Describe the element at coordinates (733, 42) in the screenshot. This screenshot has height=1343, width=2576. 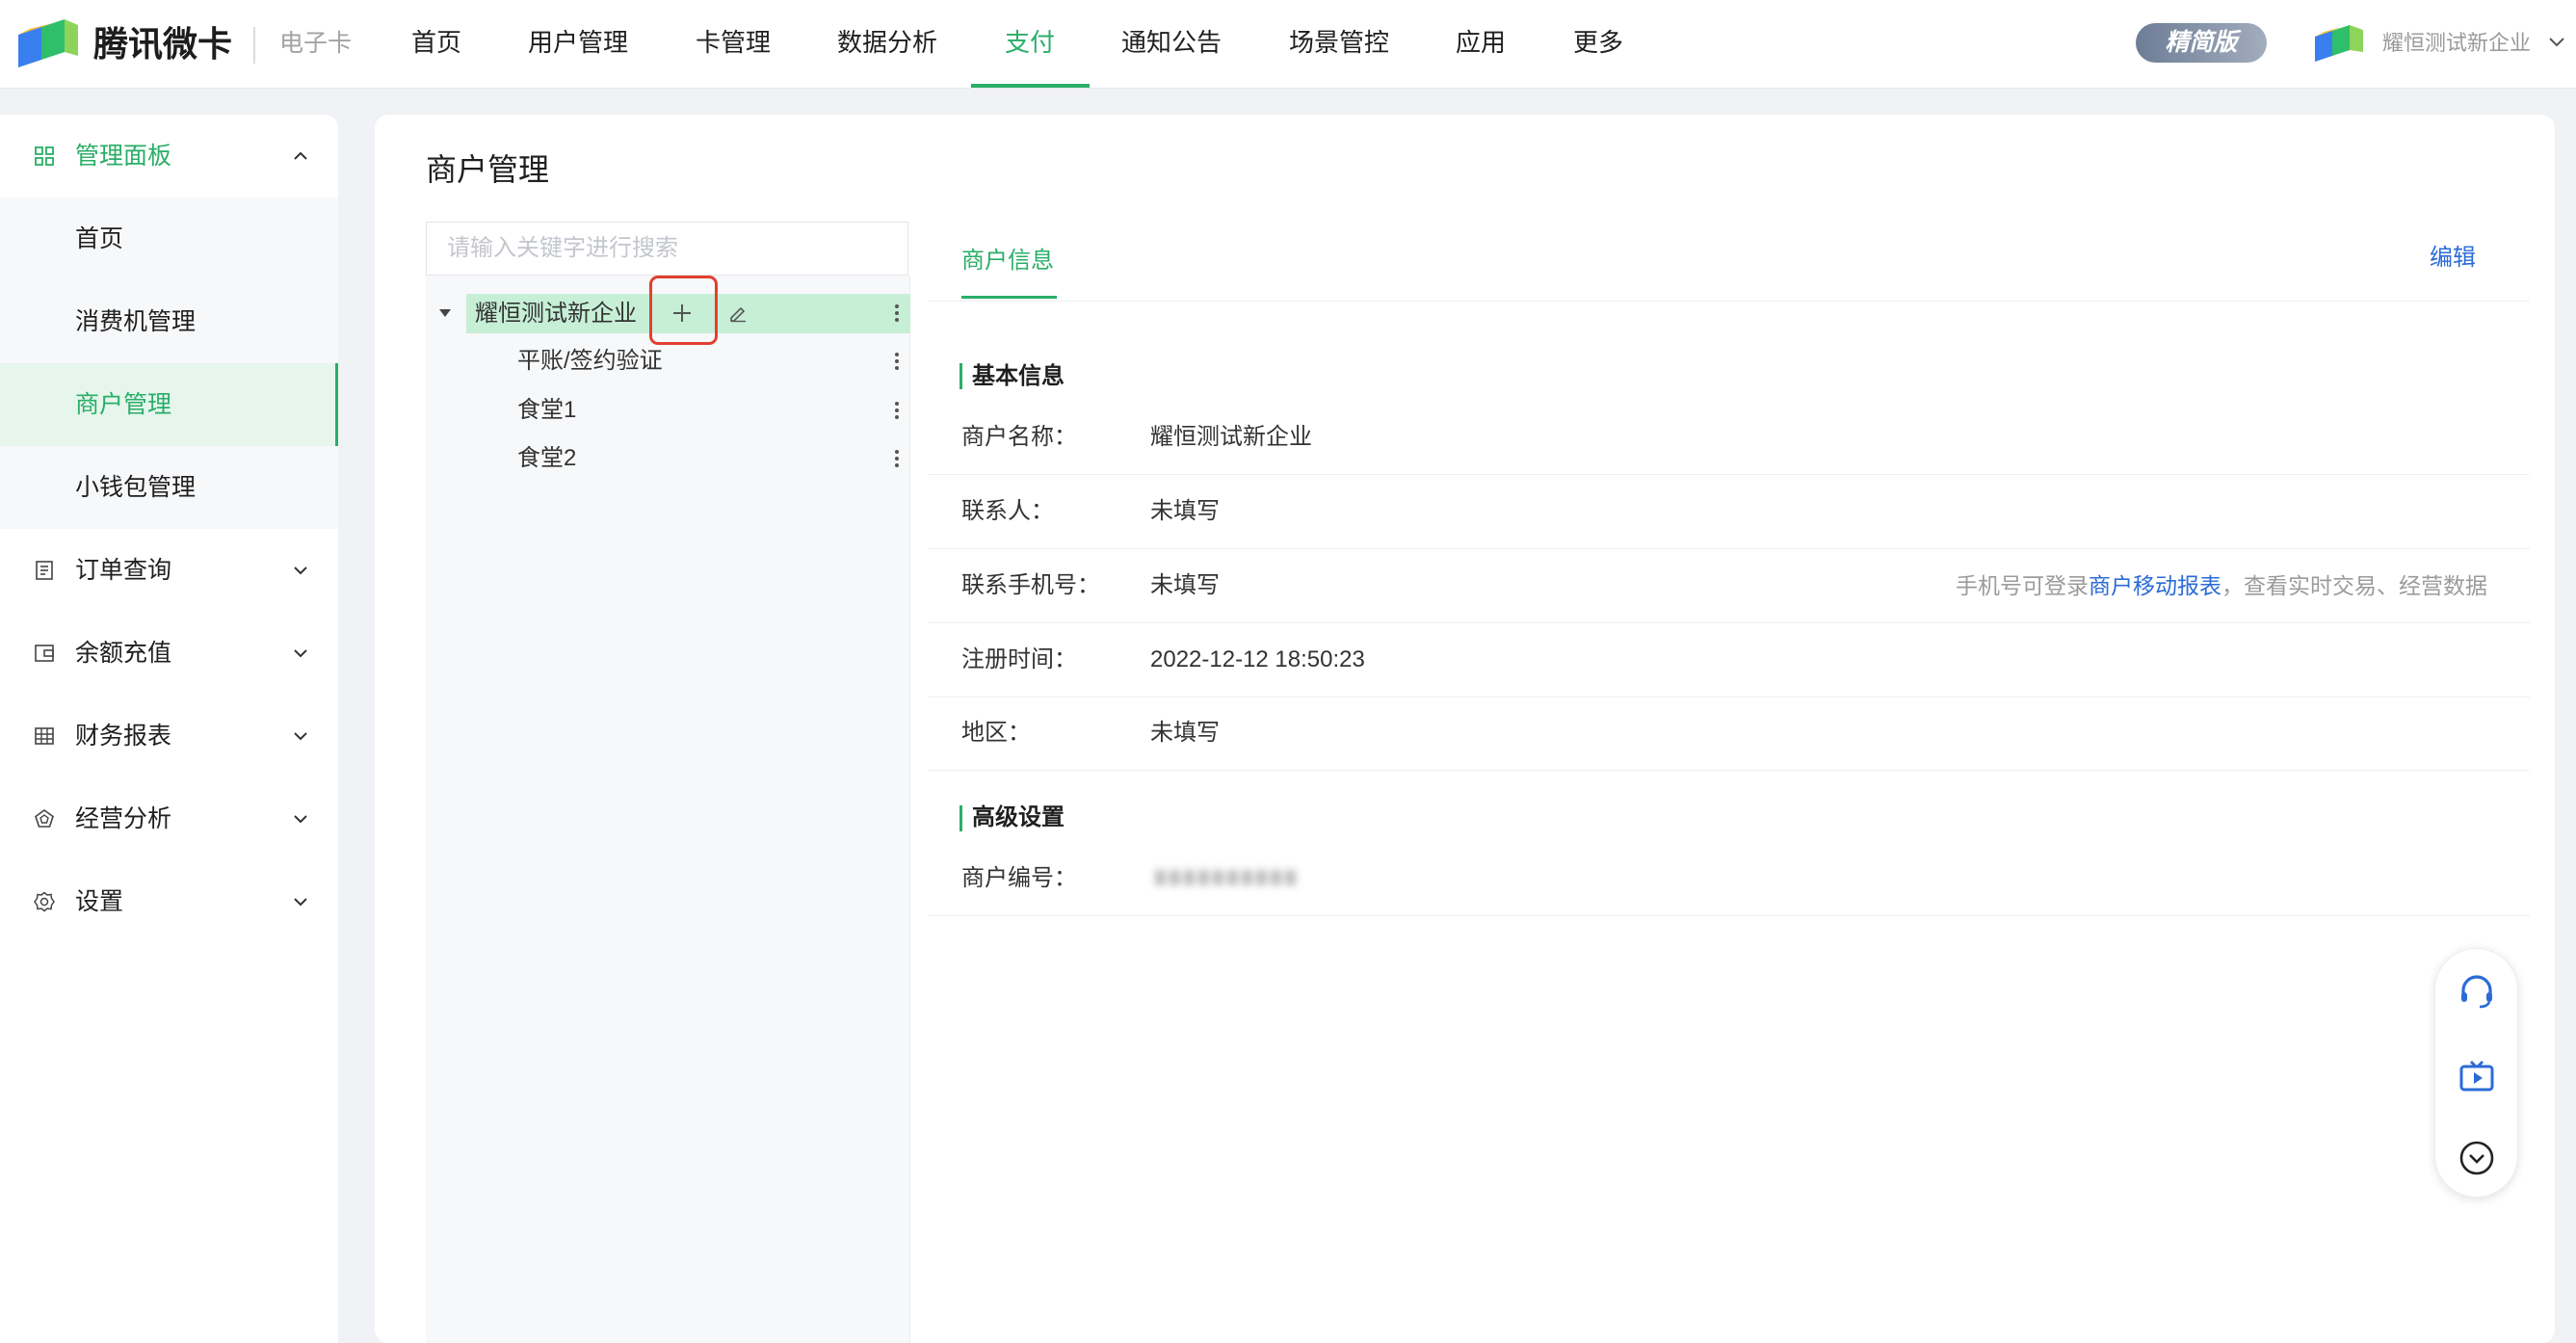
I see `nav-item-card-management: 卡管理` at that location.